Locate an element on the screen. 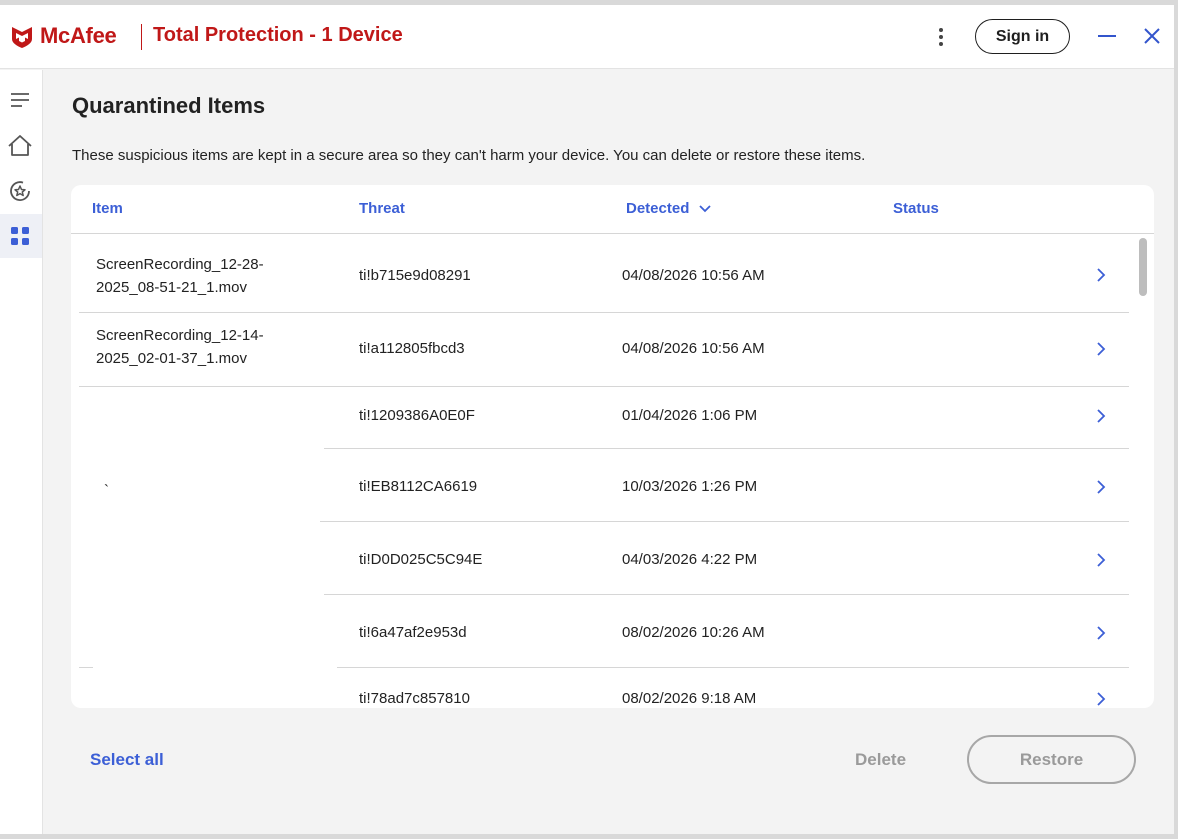 This screenshot has width=1178, height=839. threat-name: ti!1209386A0E0F is located at coordinates (417, 415).